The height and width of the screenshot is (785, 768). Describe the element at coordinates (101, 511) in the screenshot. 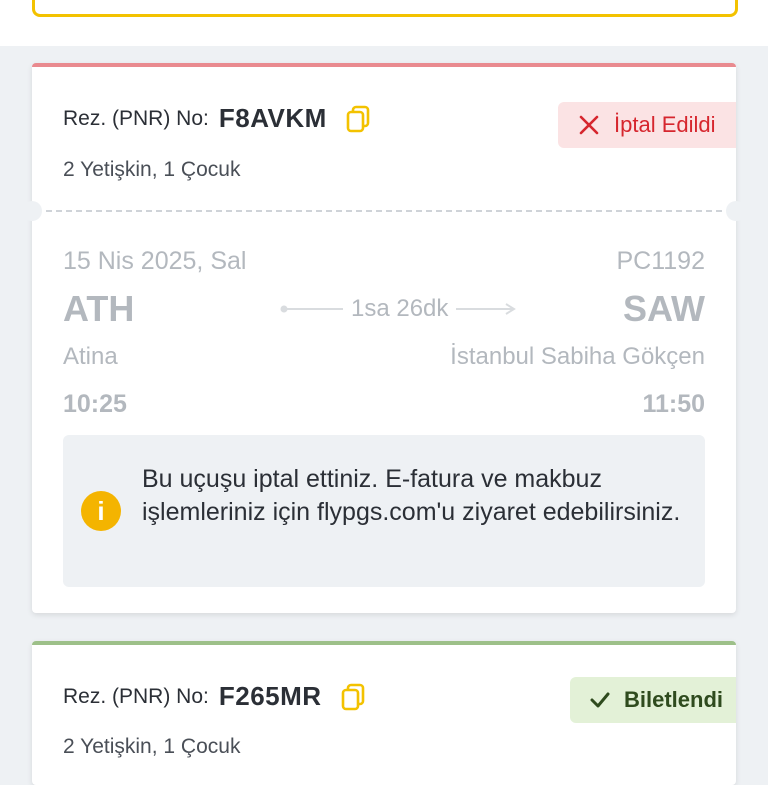

I see `info-icon: i` at that location.